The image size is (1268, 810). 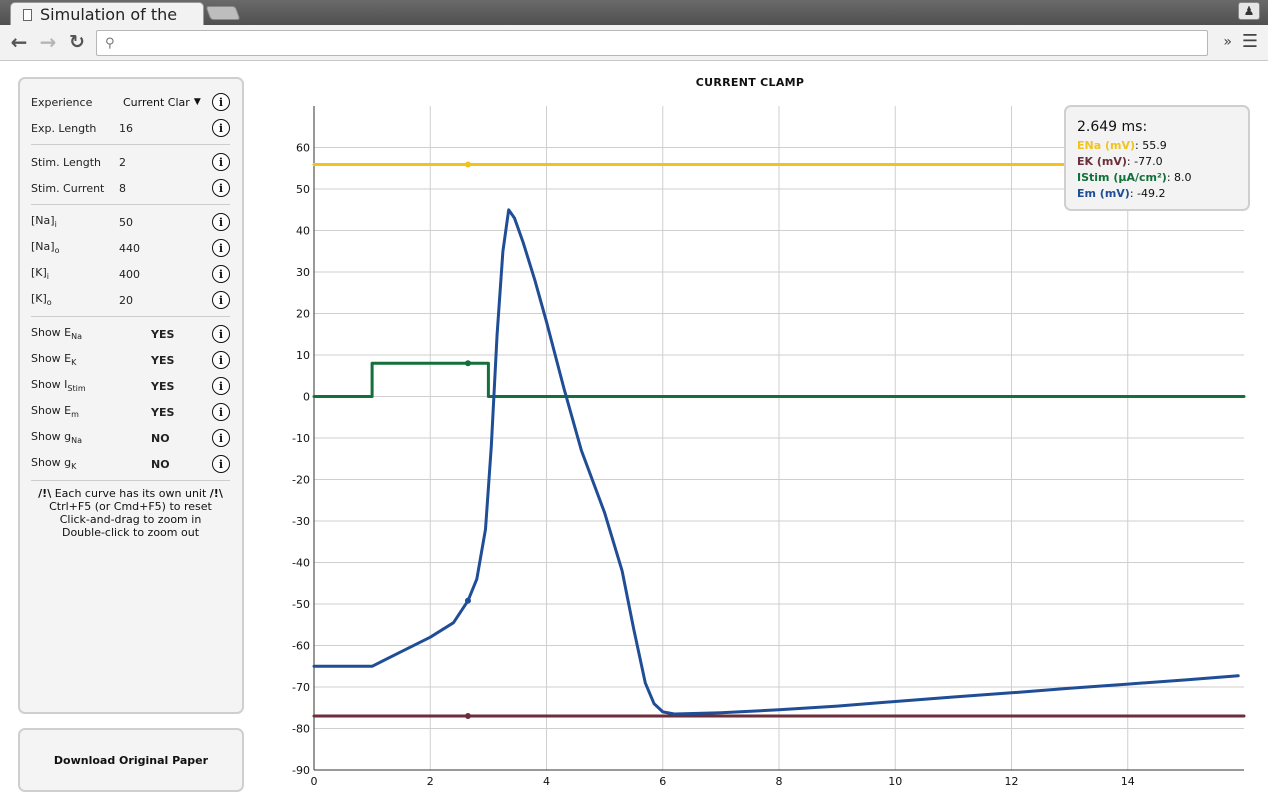 What do you see at coordinates (130, 412) in the screenshot?
I see `show-em-row: Show Em YES i` at bounding box center [130, 412].